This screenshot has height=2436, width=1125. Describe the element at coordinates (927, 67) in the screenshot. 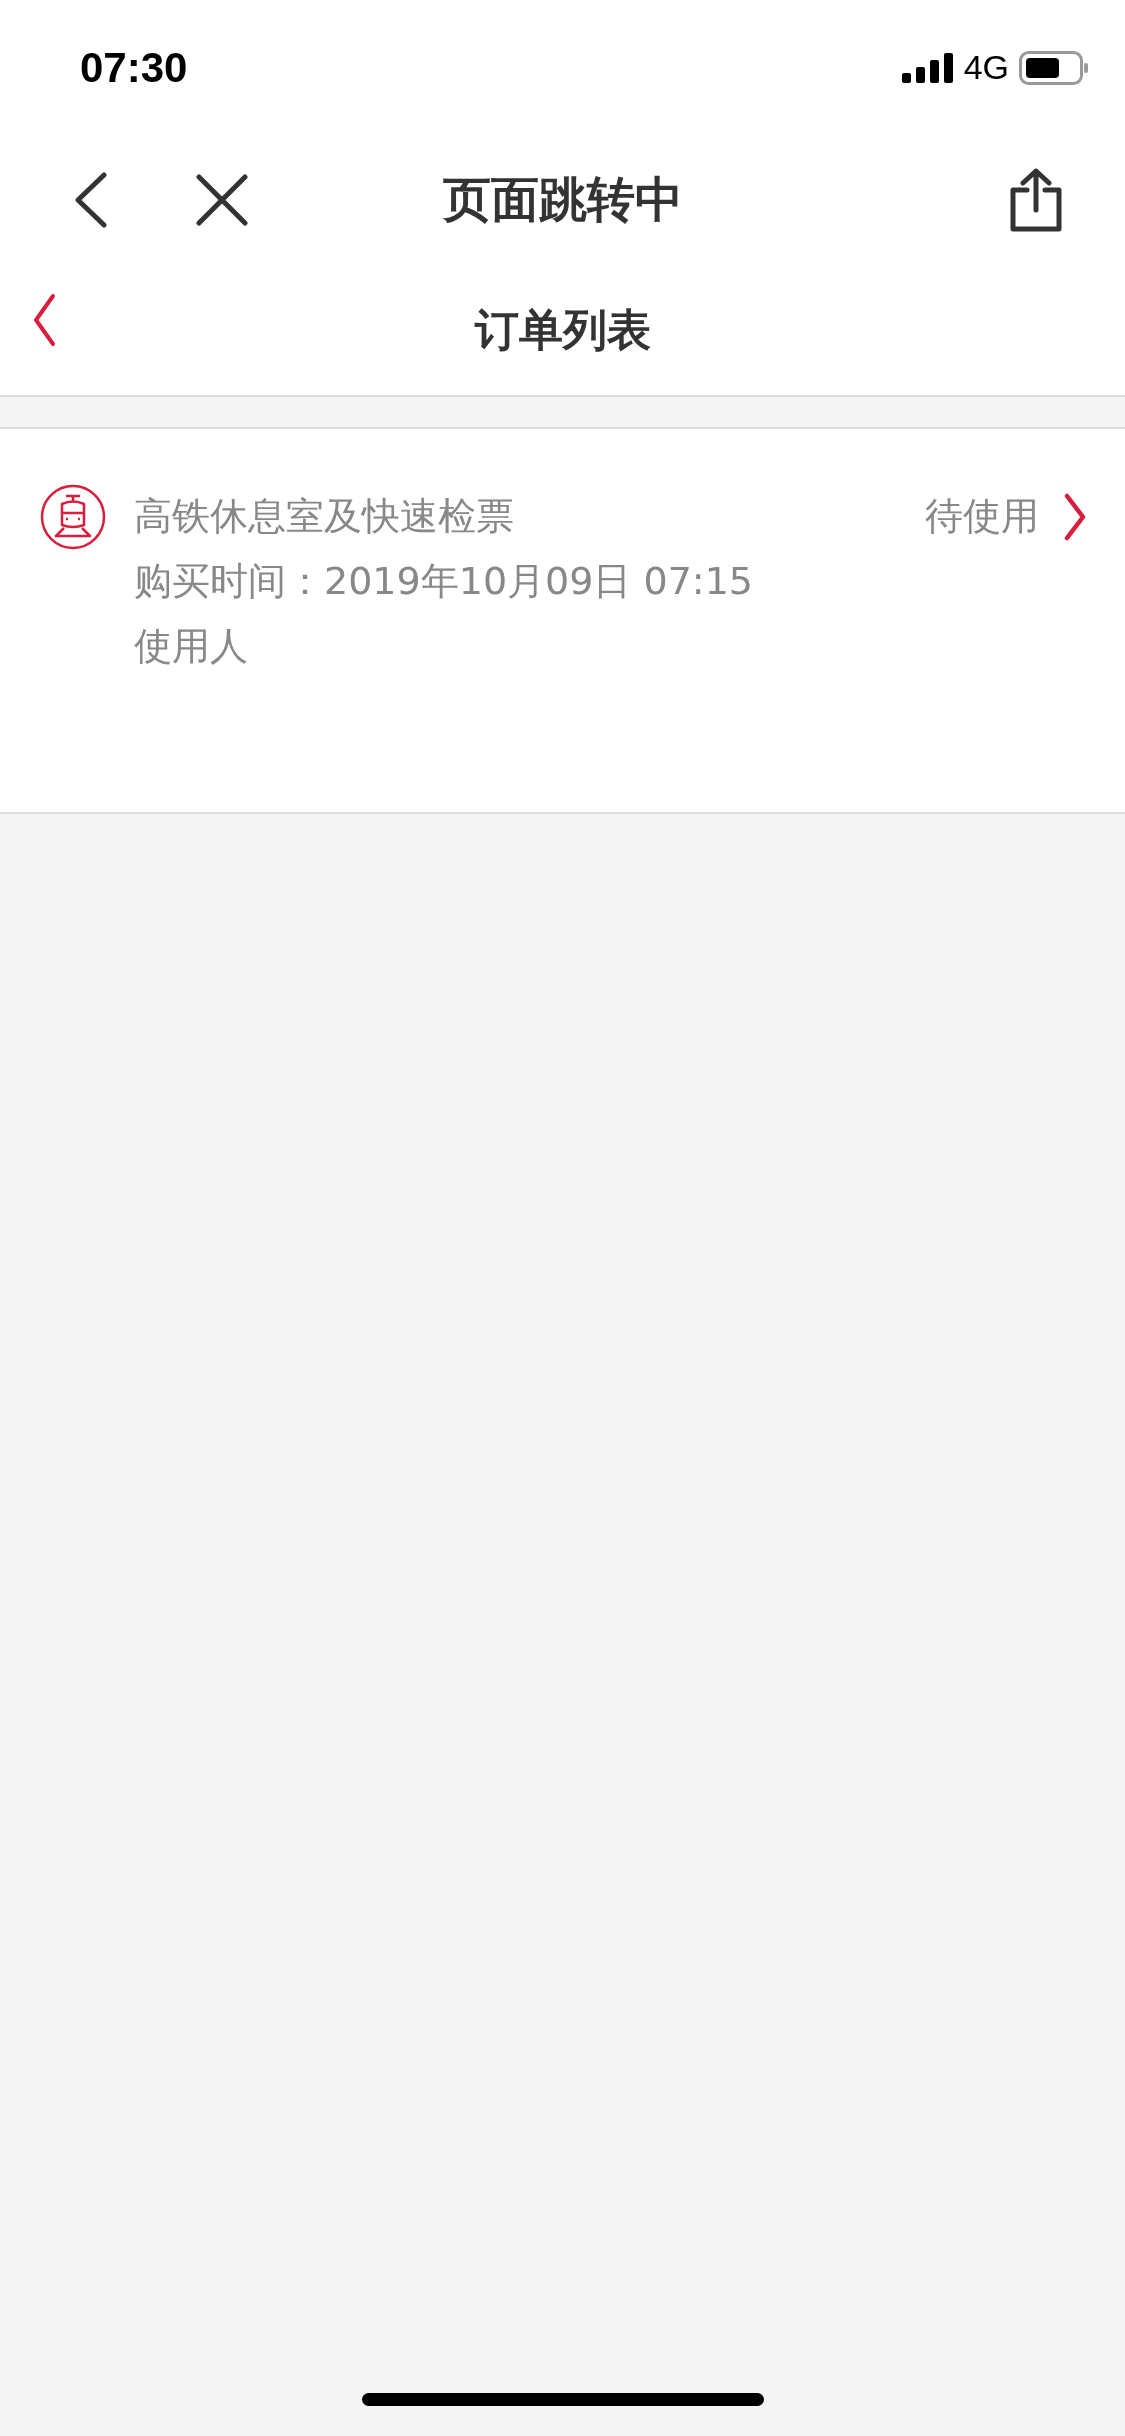

I see `signal-icon` at that location.